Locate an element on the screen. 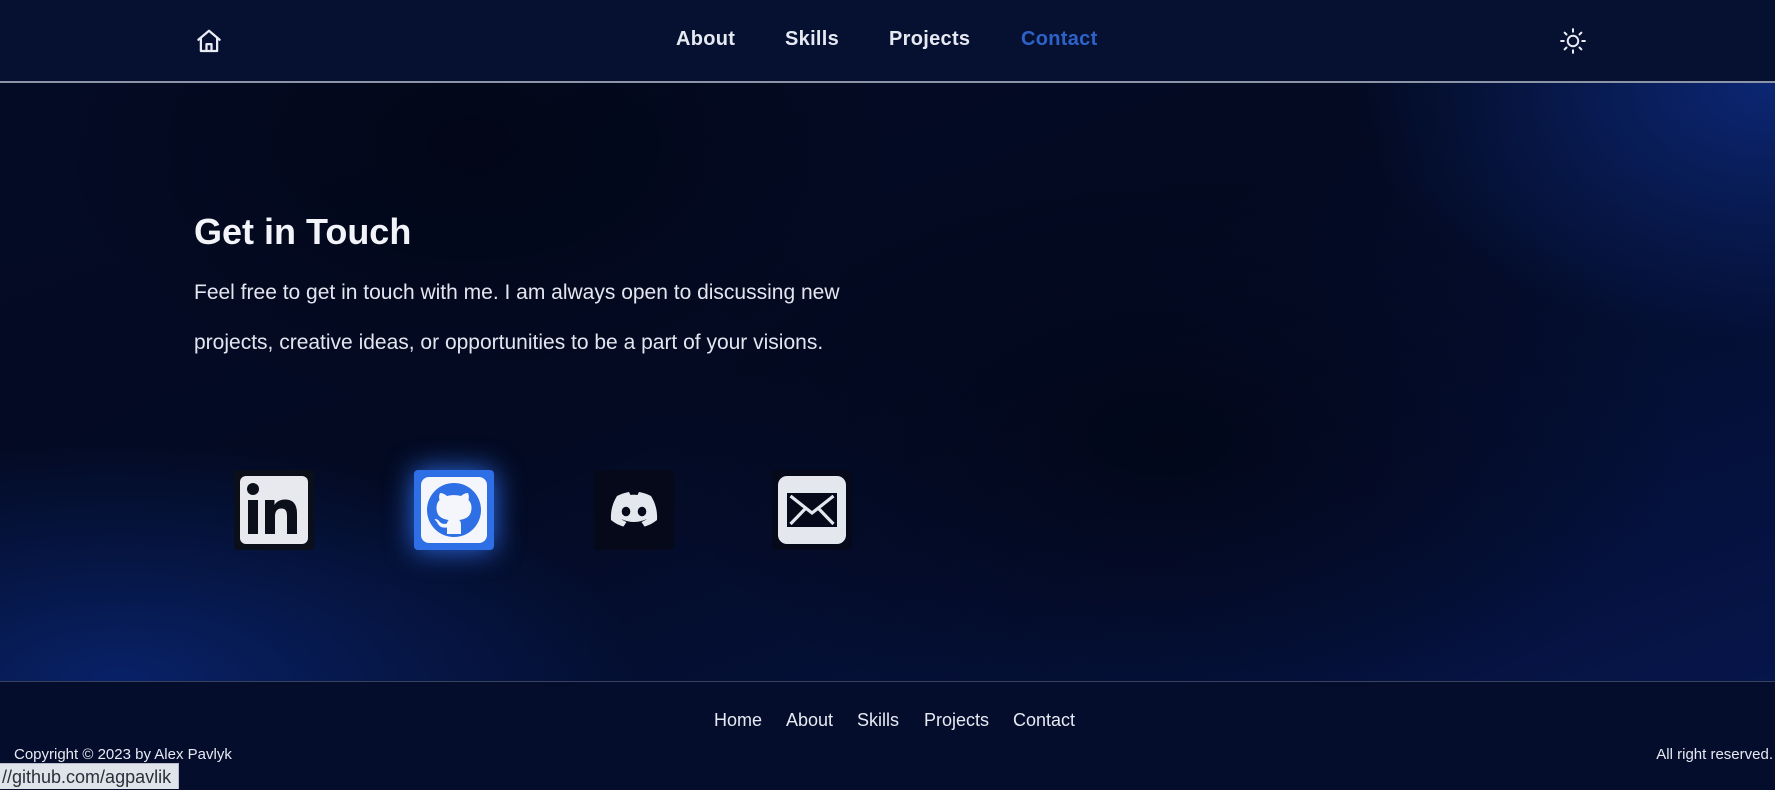 This screenshot has height=790, width=1775. footer-link-skills: Skills is located at coordinates (878, 720).